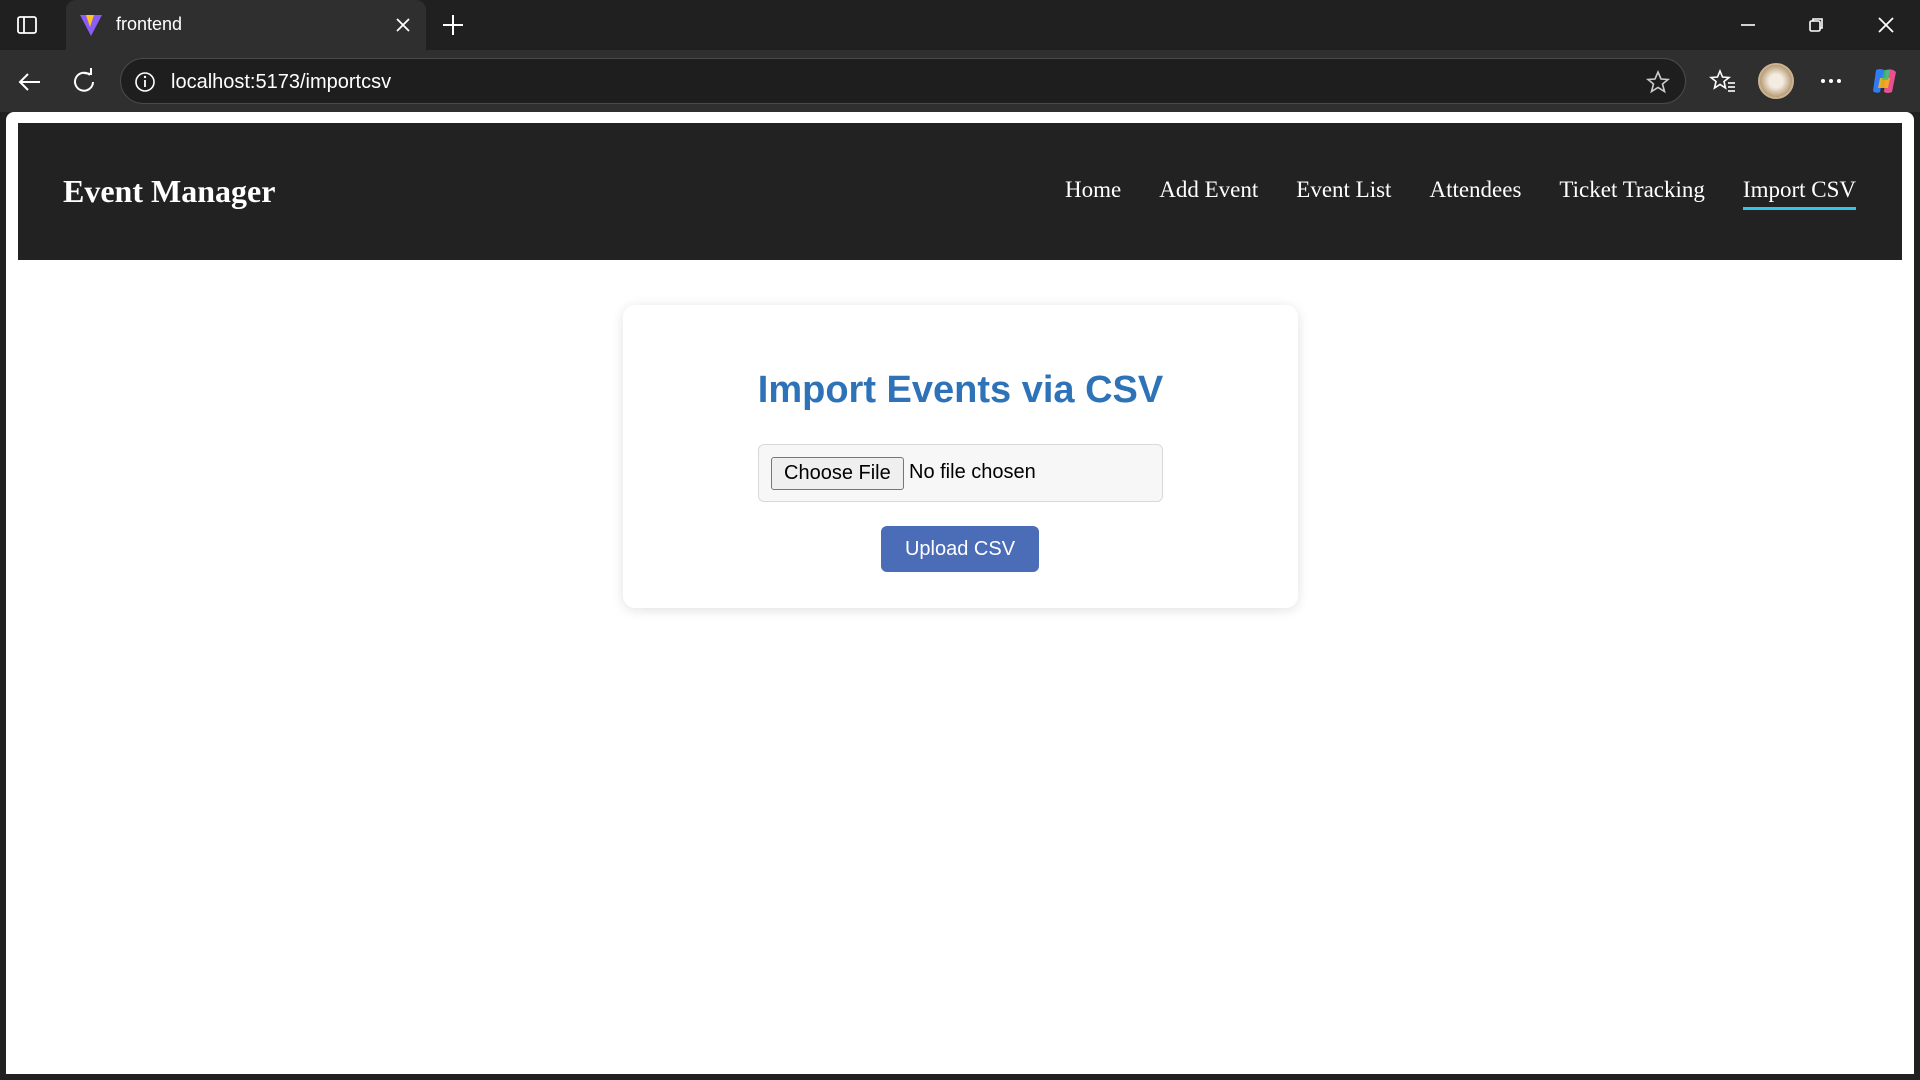  What do you see at coordinates (27, 25) in the screenshot?
I see `tab-actions-icon` at bounding box center [27, 25].